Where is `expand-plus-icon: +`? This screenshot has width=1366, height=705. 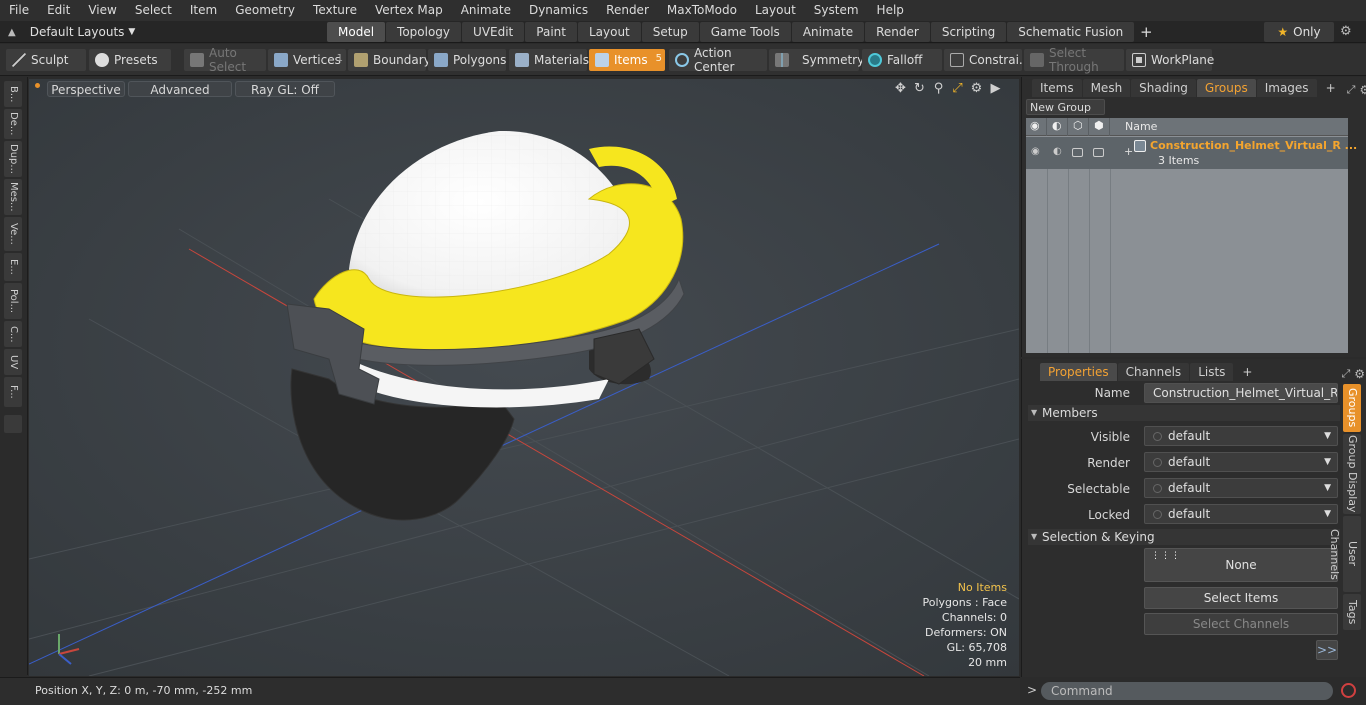
expand-plus-icon: + is located at coordinates (1128, 151).